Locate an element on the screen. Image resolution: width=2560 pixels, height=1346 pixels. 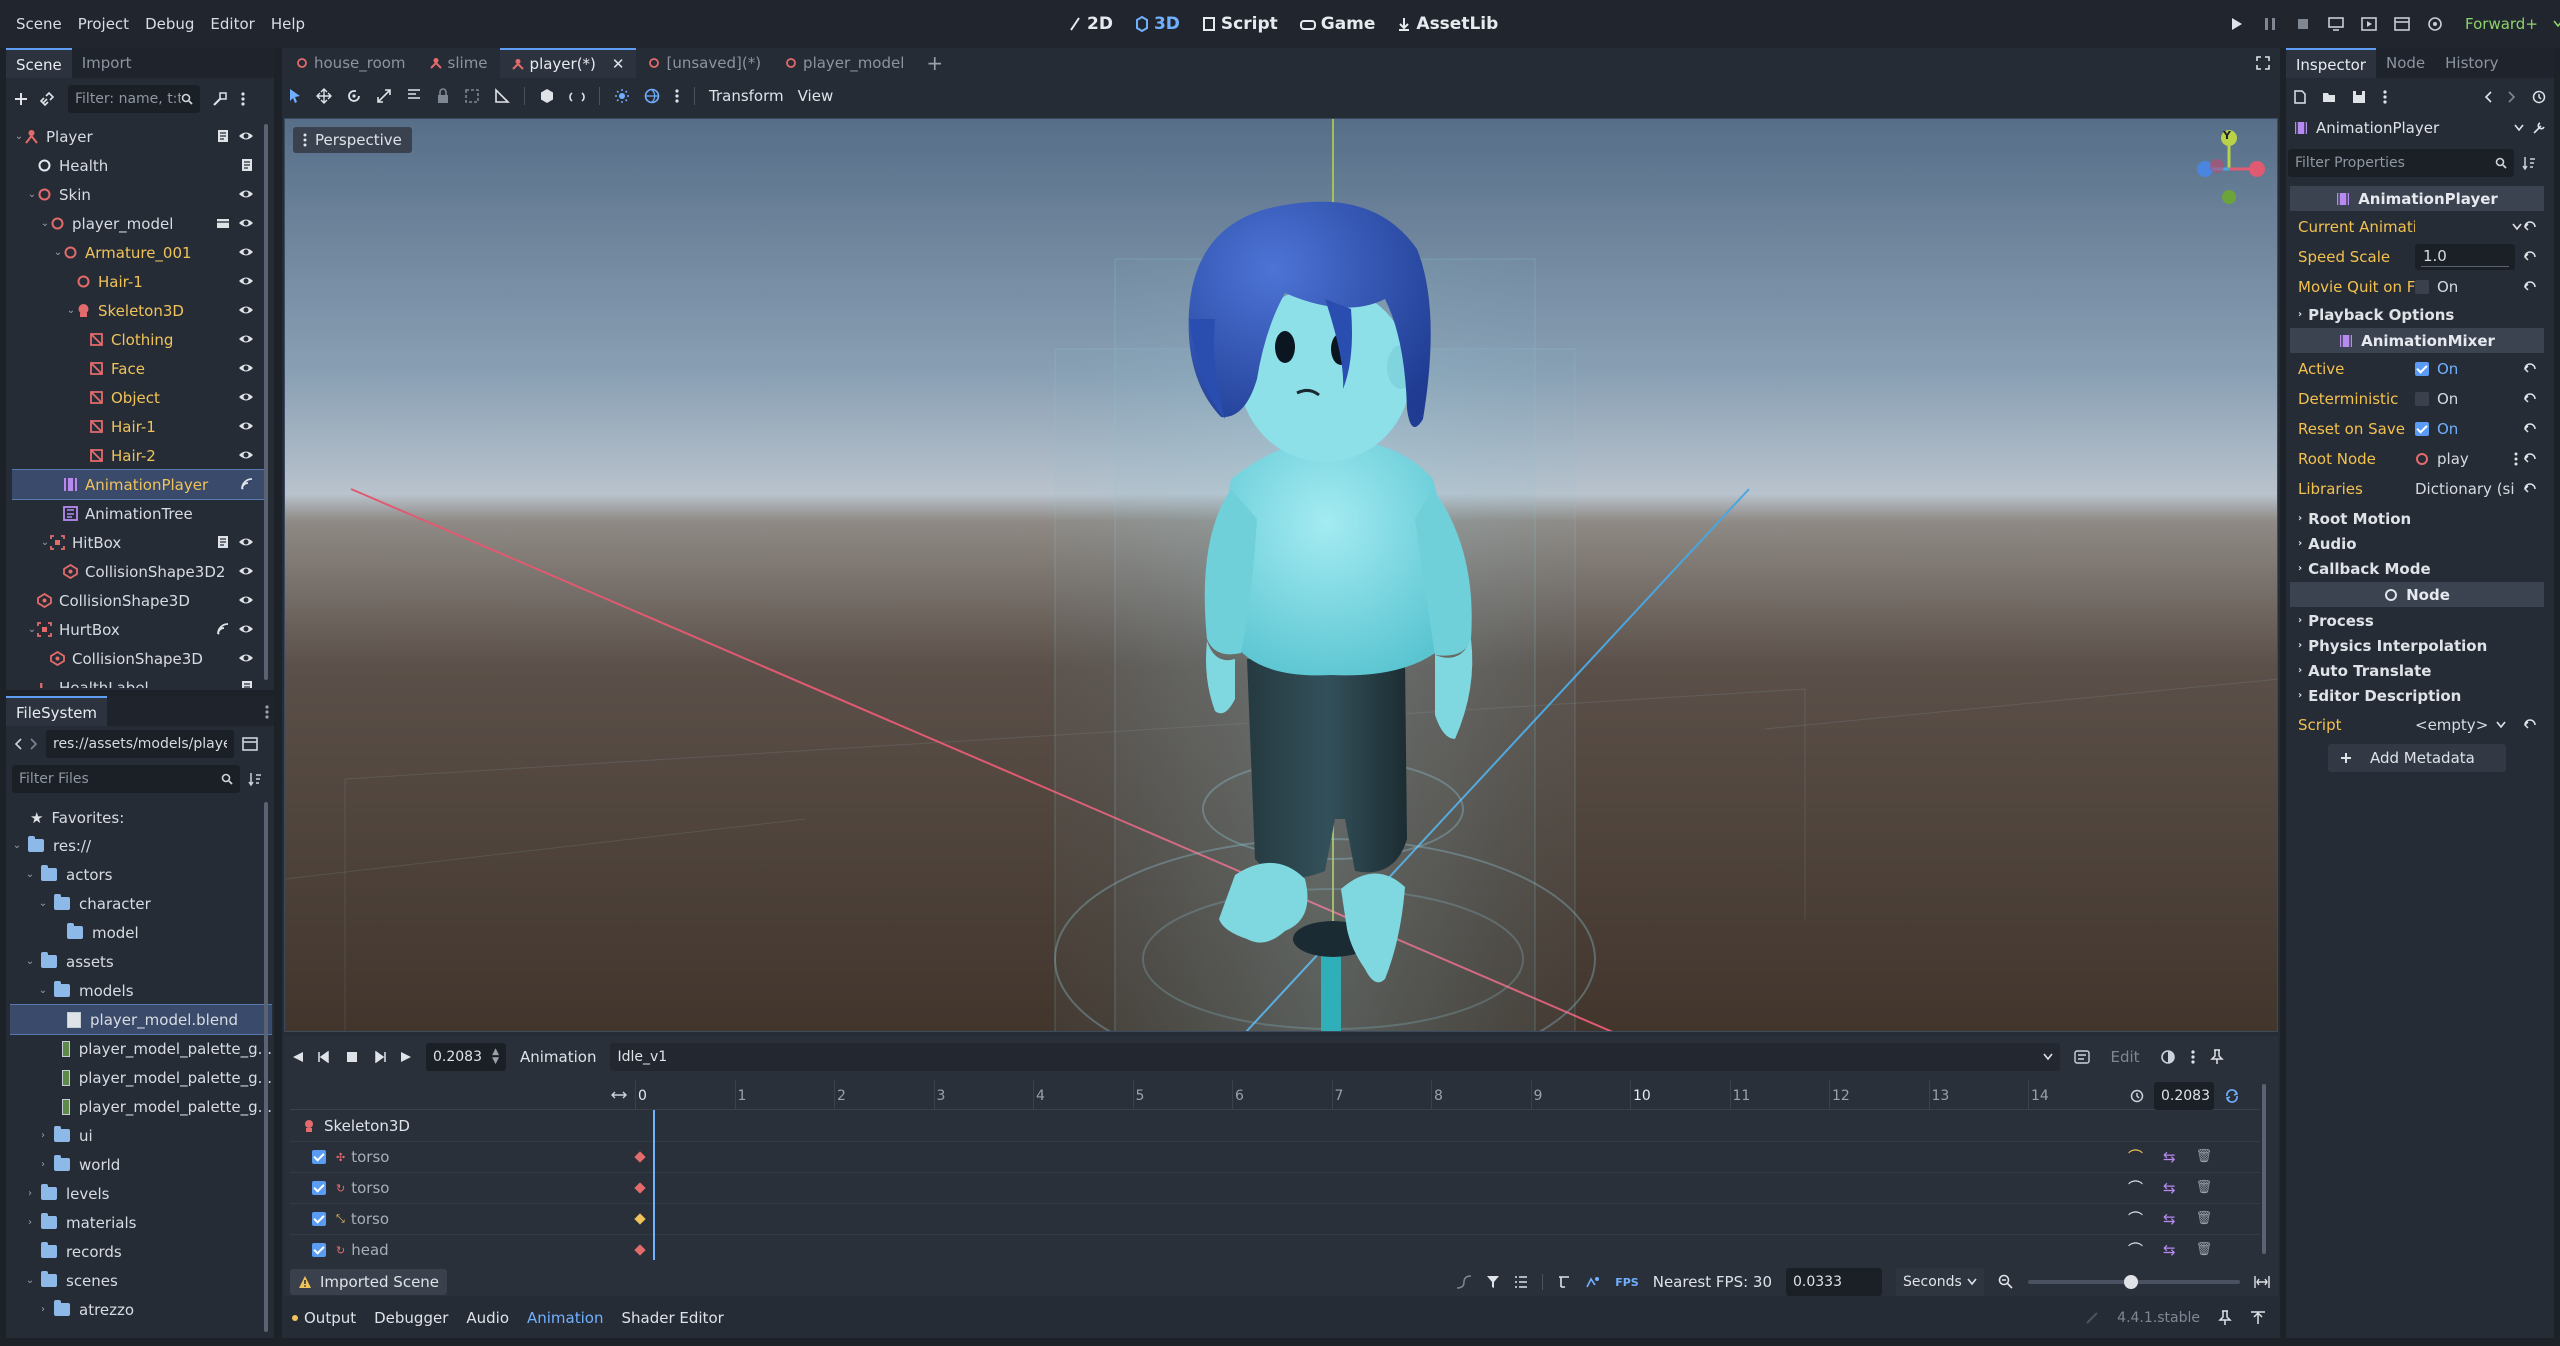
back-icon is located at coordinates (2488, 97).